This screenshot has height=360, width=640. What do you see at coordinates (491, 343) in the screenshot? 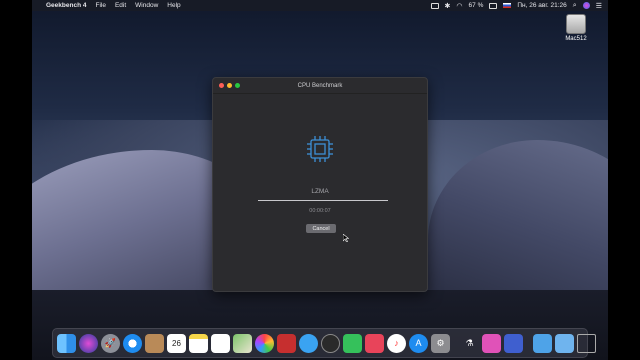
I see `screenshot-icon` at bounding box center [491, 343].